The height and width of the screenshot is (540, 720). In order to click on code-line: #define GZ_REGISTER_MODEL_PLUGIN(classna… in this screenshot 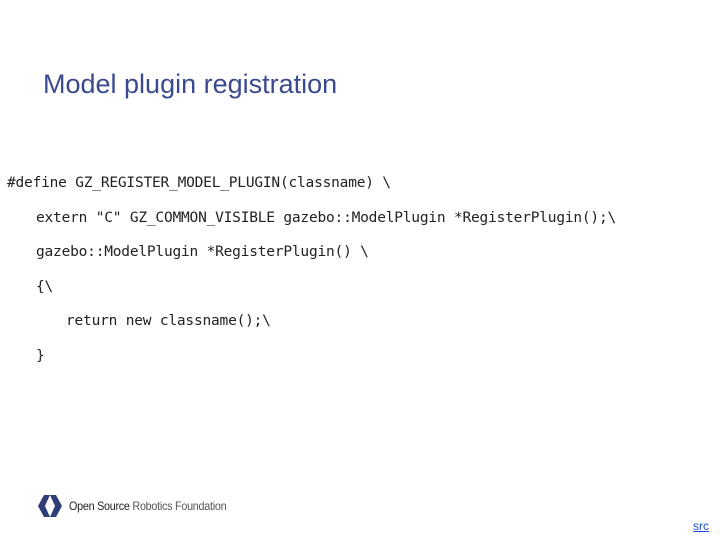, I will do `click(199, 183)`.